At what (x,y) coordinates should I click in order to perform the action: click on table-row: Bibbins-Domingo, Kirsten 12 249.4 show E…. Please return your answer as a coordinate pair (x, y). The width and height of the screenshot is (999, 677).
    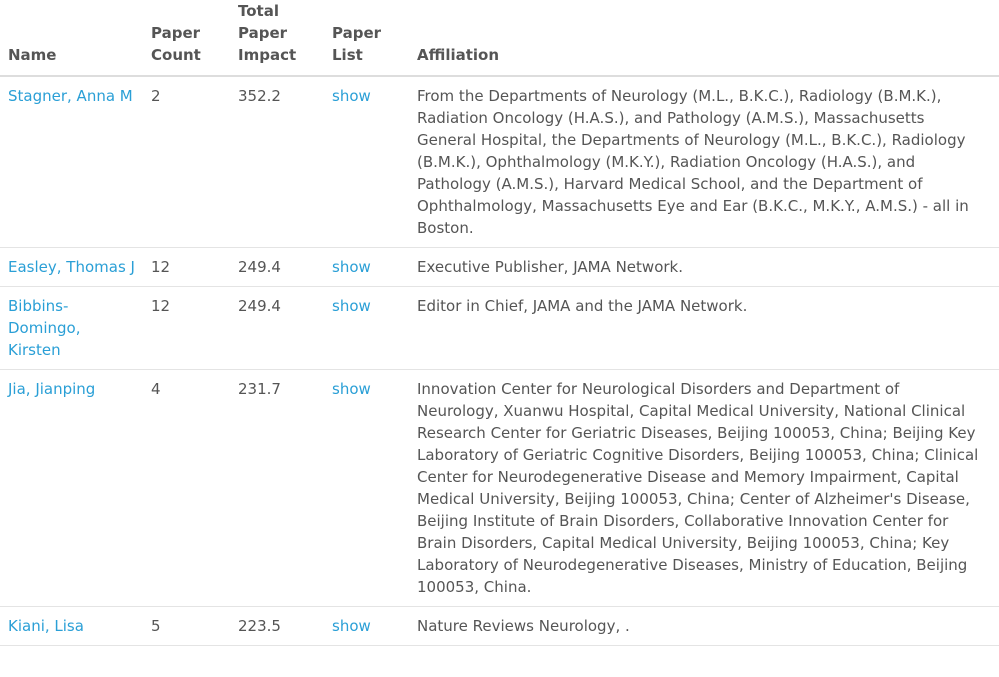
    Looking at the image, I should click on (499, 328).